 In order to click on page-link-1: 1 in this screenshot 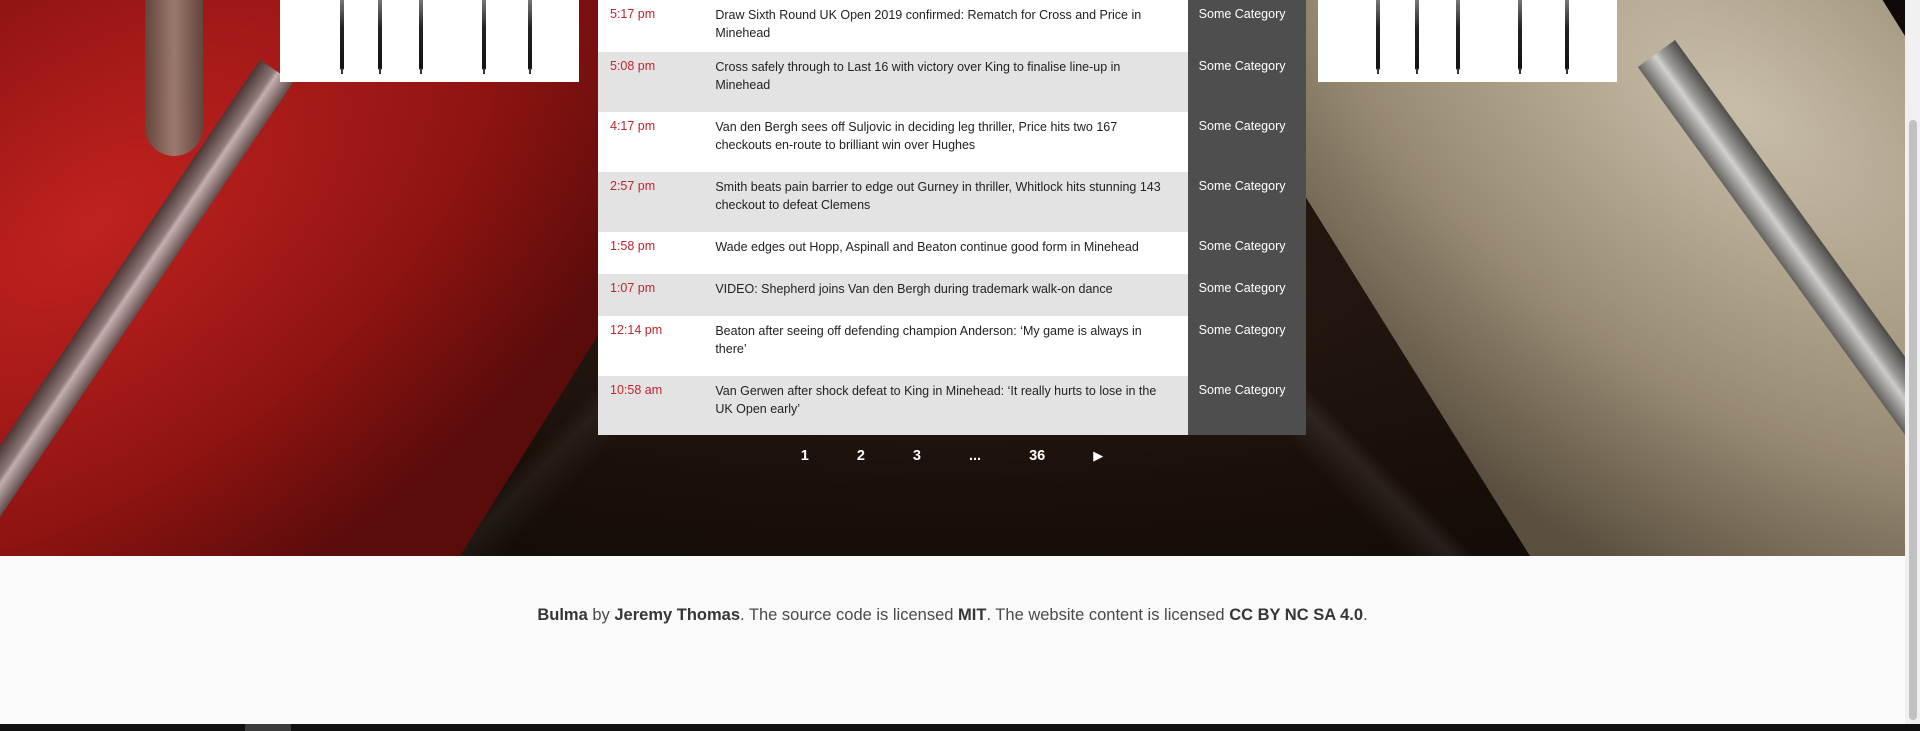, I will do `click(805, 456)`.